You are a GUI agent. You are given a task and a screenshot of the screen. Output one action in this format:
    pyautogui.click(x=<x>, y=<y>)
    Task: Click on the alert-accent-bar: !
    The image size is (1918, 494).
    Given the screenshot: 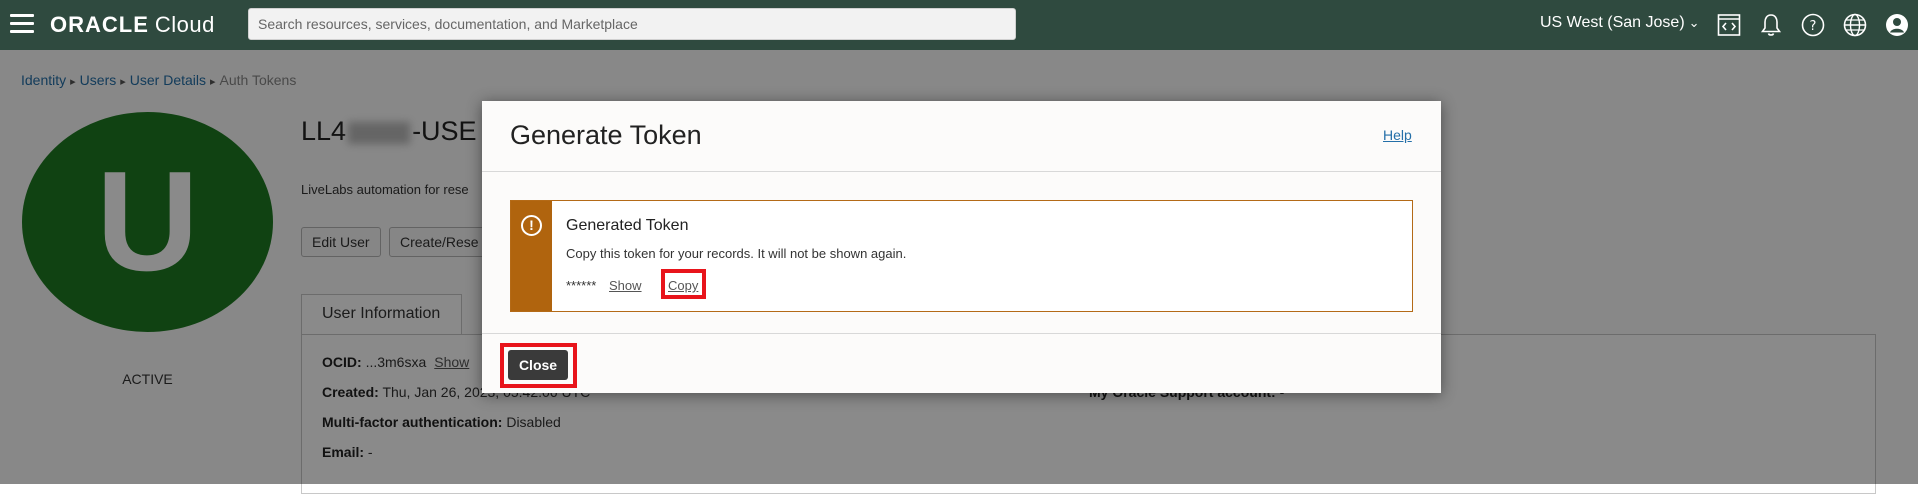 What is the action you would take?
    pyautogui.click(x=531, y=256)
    